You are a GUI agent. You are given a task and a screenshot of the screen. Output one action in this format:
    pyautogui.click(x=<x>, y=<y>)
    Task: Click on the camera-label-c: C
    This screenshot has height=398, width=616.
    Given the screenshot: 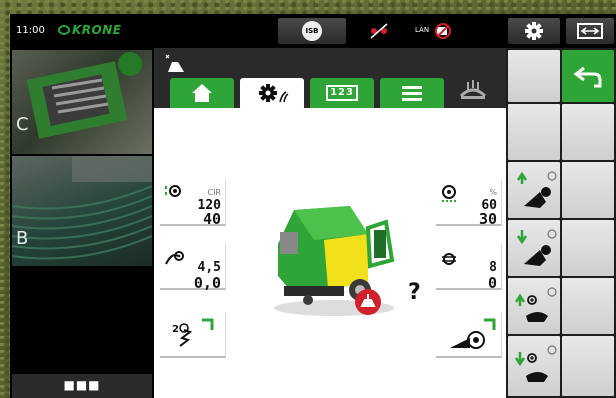 What is the action you would take?
    pyautogui.click(x=22, y=124)
    